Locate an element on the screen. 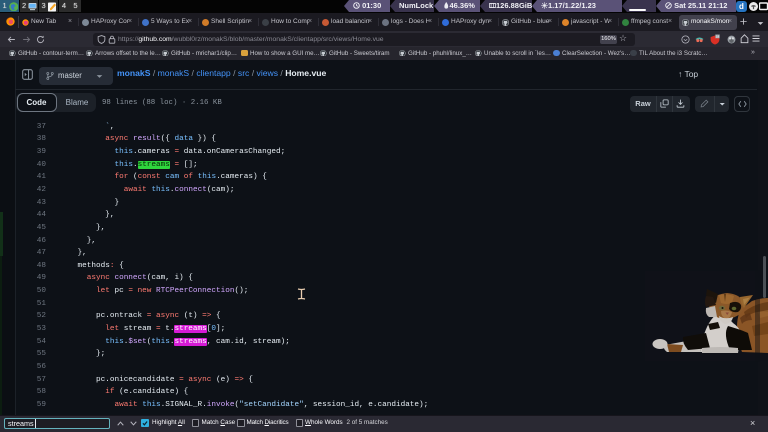  svg-text: 18 is located at coordinates (718, 36).